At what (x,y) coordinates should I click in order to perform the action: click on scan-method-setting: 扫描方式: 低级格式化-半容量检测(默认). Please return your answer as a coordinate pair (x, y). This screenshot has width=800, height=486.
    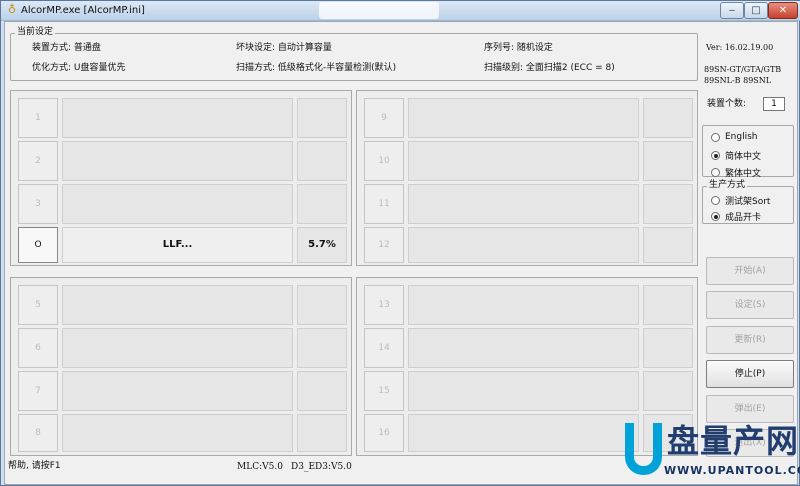
    Looking at the image, I should click on (316, 68).